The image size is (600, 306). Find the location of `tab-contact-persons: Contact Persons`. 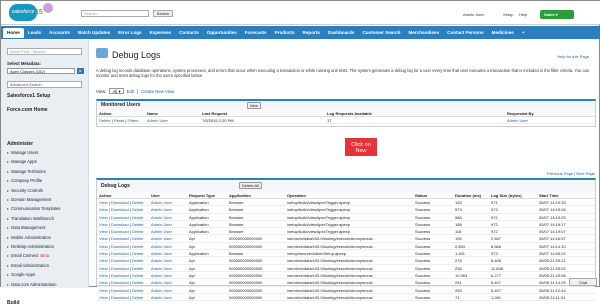

tab-contact-persons: Contact Persons is located at coordinates (465, 32).